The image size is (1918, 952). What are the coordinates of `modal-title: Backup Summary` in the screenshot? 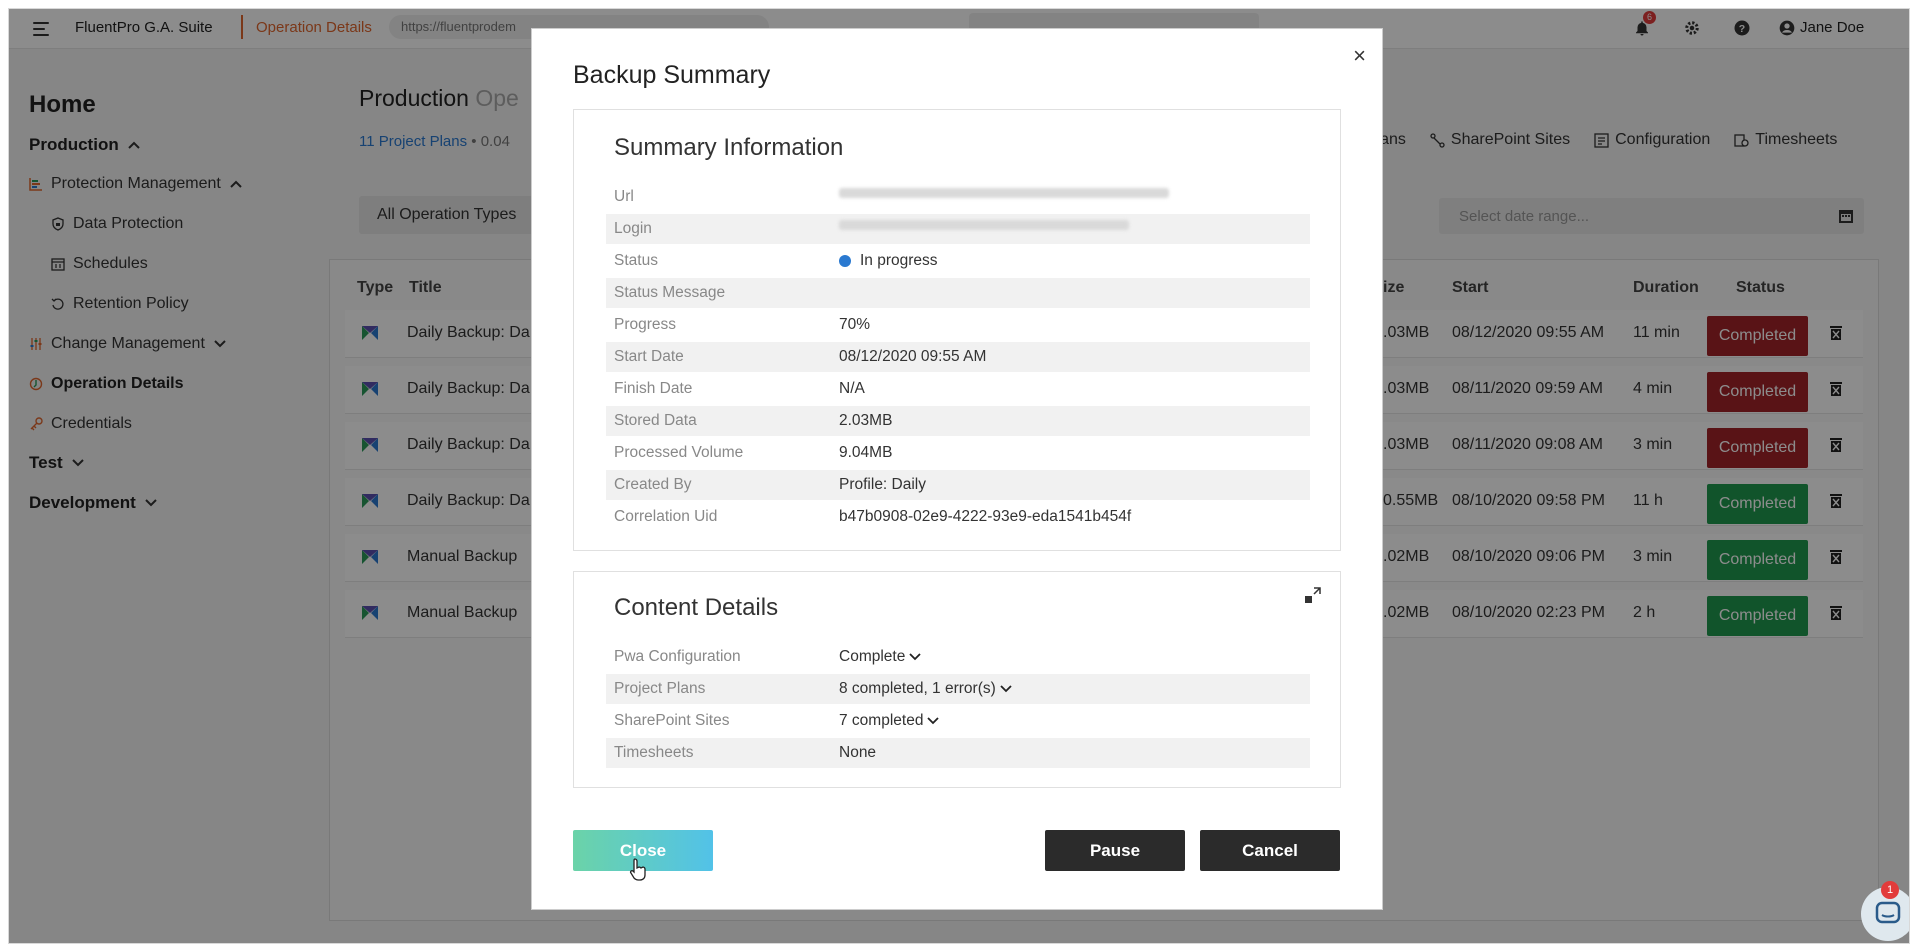 It's located at (672, 75).